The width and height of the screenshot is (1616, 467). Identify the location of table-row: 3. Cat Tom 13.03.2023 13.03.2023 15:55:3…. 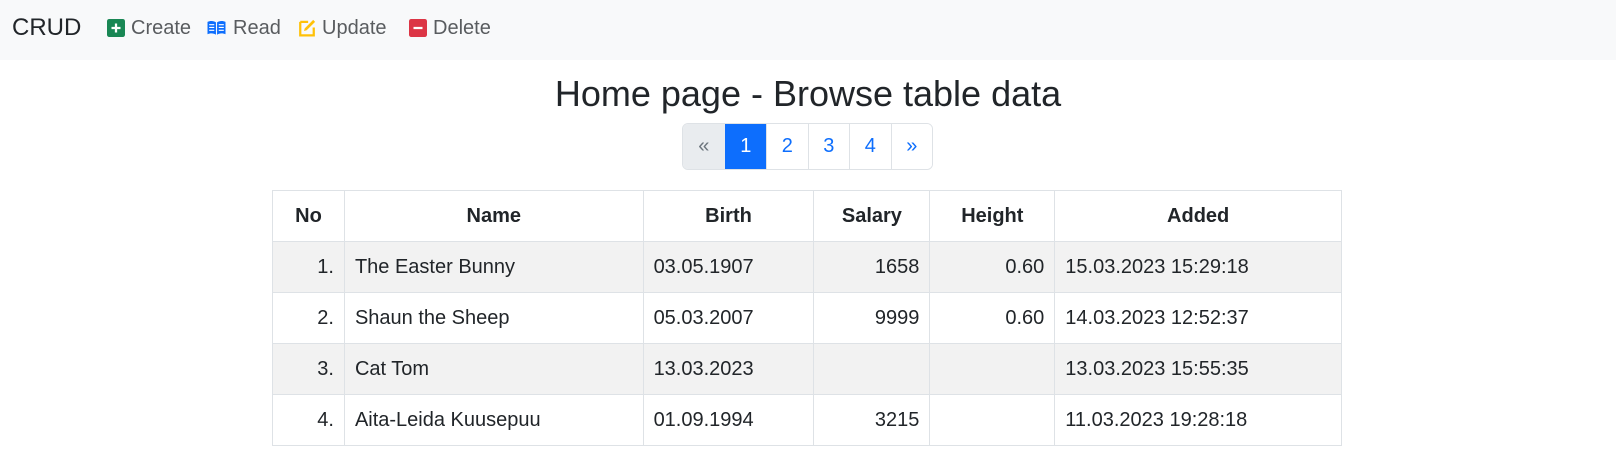
(807, 369).